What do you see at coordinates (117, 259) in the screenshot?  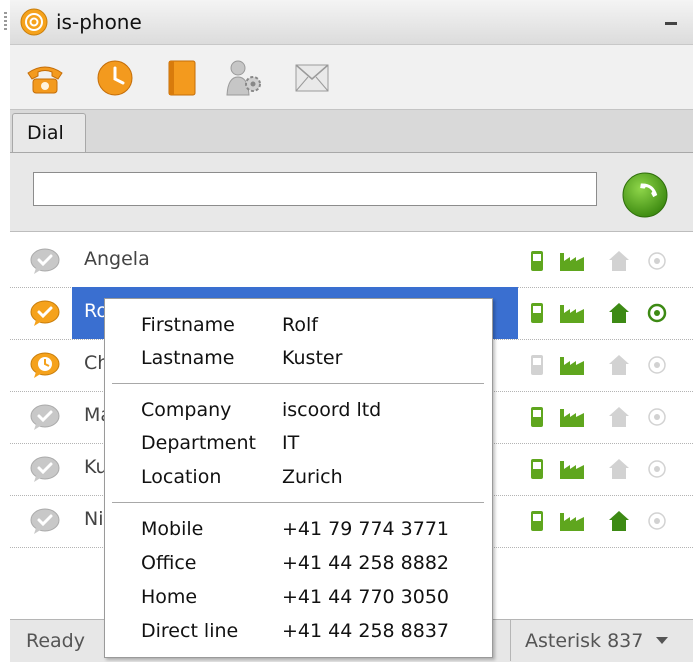 I see `contact-name: Angela` at bounding box center [117, 259].